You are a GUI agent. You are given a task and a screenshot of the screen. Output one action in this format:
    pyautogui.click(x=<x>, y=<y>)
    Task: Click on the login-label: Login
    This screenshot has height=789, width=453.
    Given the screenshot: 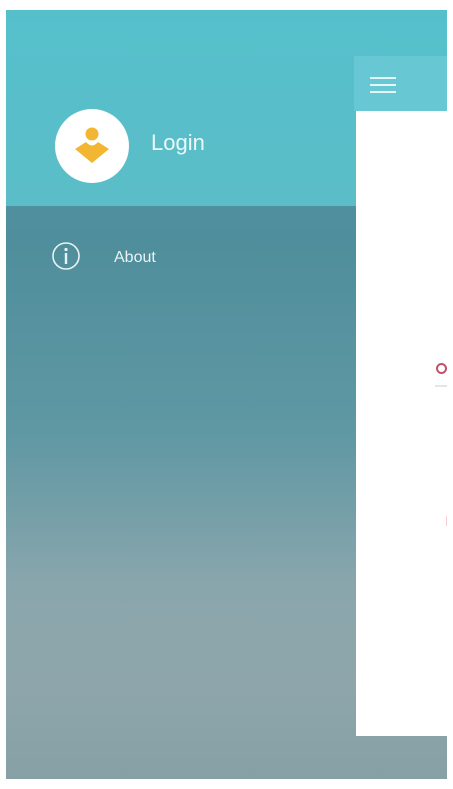 What is the action you would take?
    pyautogui.click(x=178, y=143)
    